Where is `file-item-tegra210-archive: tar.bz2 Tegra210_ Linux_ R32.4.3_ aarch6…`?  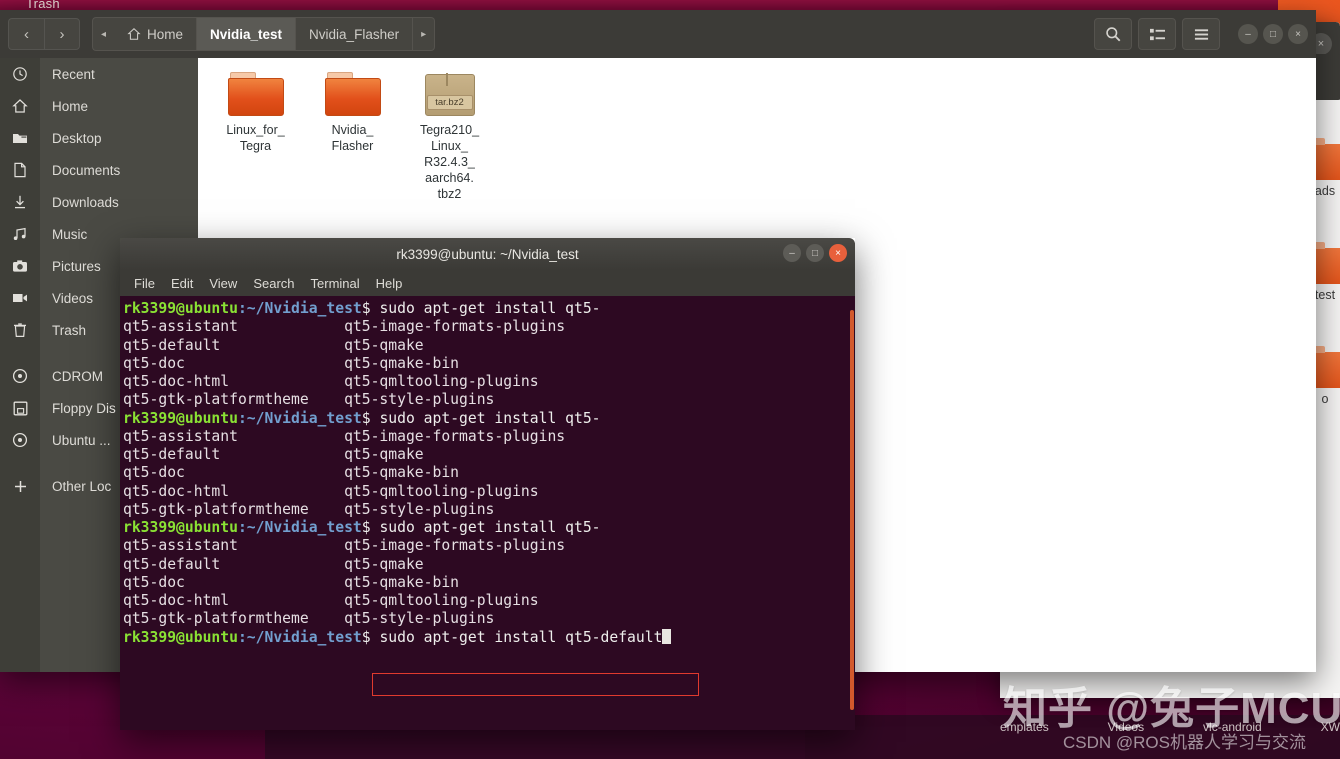
file-item-tegra210-archive: tar.bz2 Tegra210_ Linux_ R32.4.3_ aarch6… is located at coordinates (449, 135).